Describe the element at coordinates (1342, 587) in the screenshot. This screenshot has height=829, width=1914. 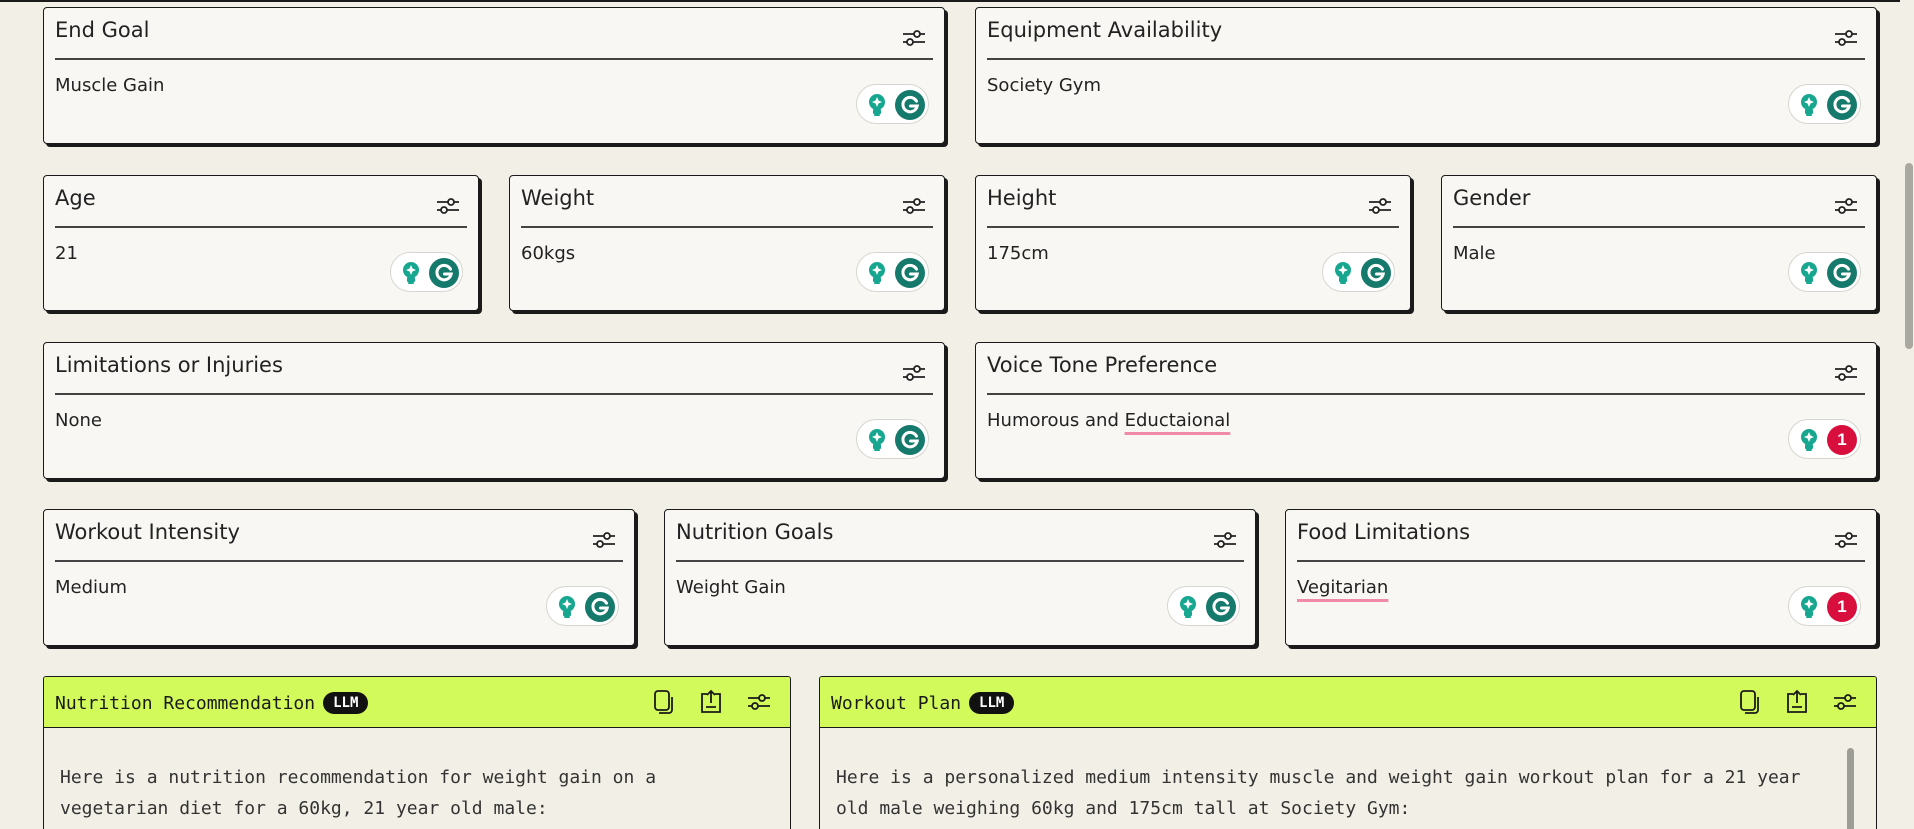
I see `field-value: Vegitarian` at that location.